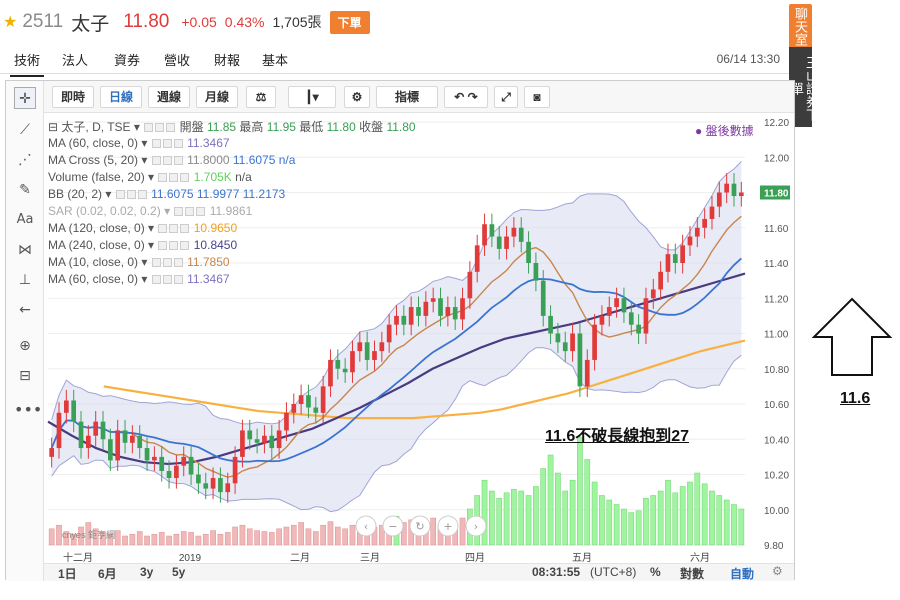 Image resolution: width=900 pixels, height=600 pixels. What do you see at coordinates (150, 177) in the screenshot?
I see `legend-row: Volume (false, 20) ▾ 1.705K n/a` at bounding box center [150, 177].